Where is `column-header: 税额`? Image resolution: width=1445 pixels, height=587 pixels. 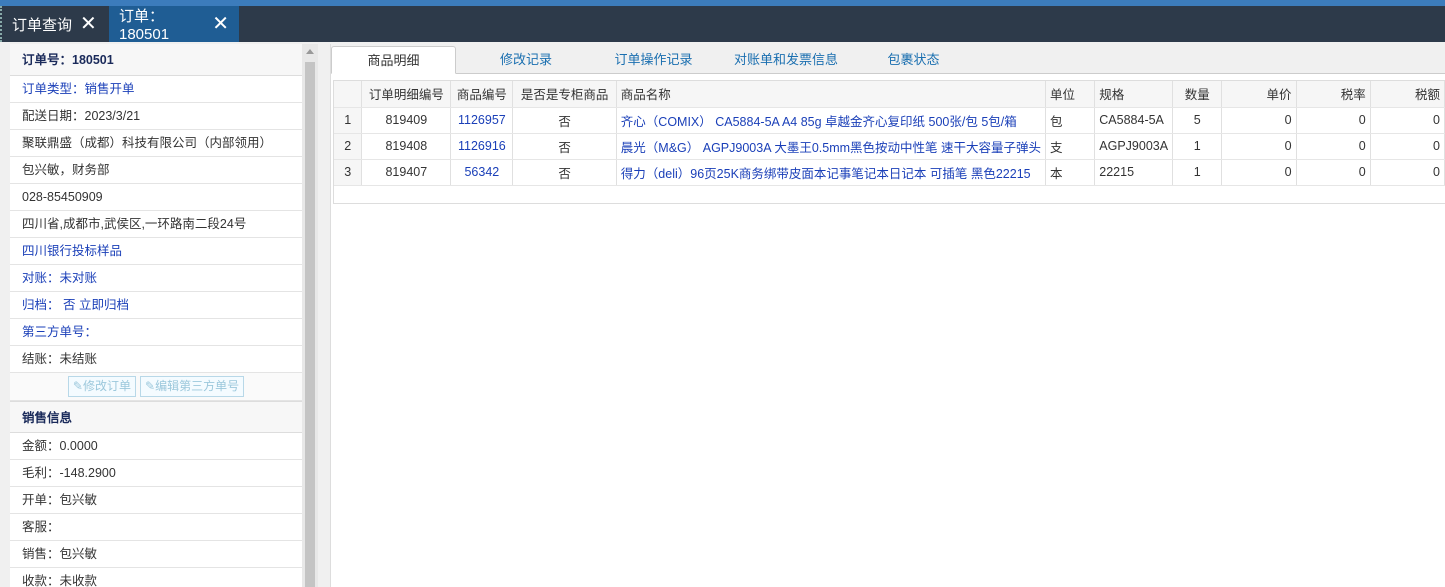
column-header: 税额 is located at coordinates (1407, 94).